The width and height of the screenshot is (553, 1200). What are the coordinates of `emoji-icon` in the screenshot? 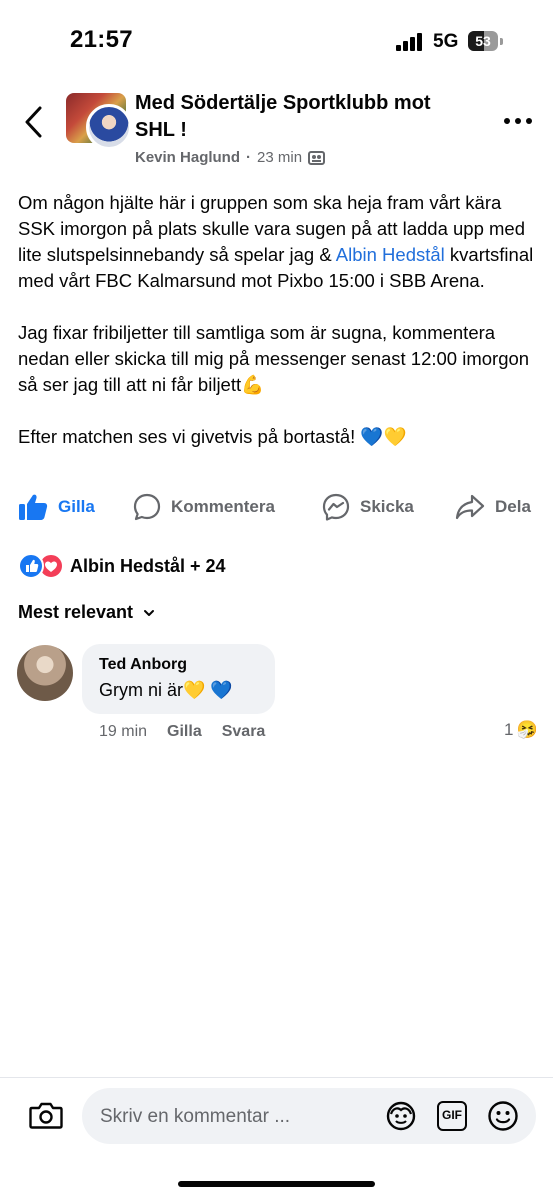 It's located at (503, 1116).